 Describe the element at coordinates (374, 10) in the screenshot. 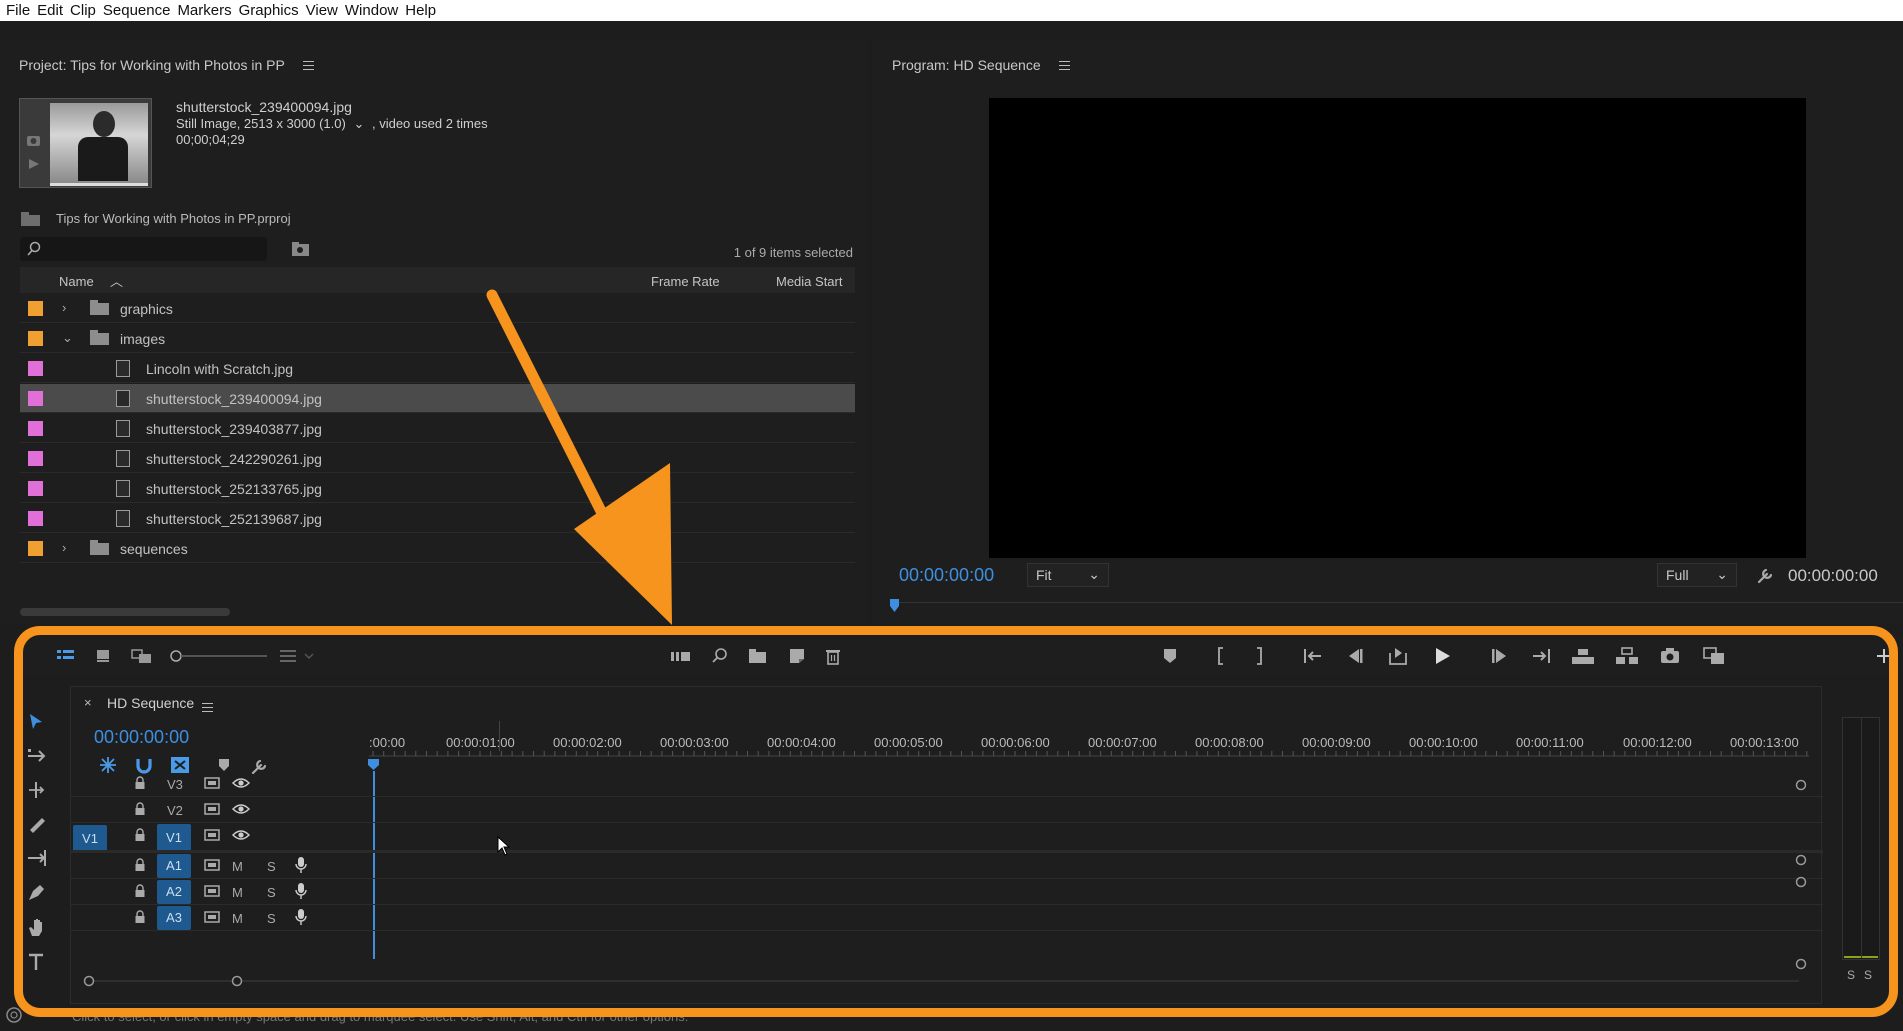

I see `menu-window: Window` at that location.